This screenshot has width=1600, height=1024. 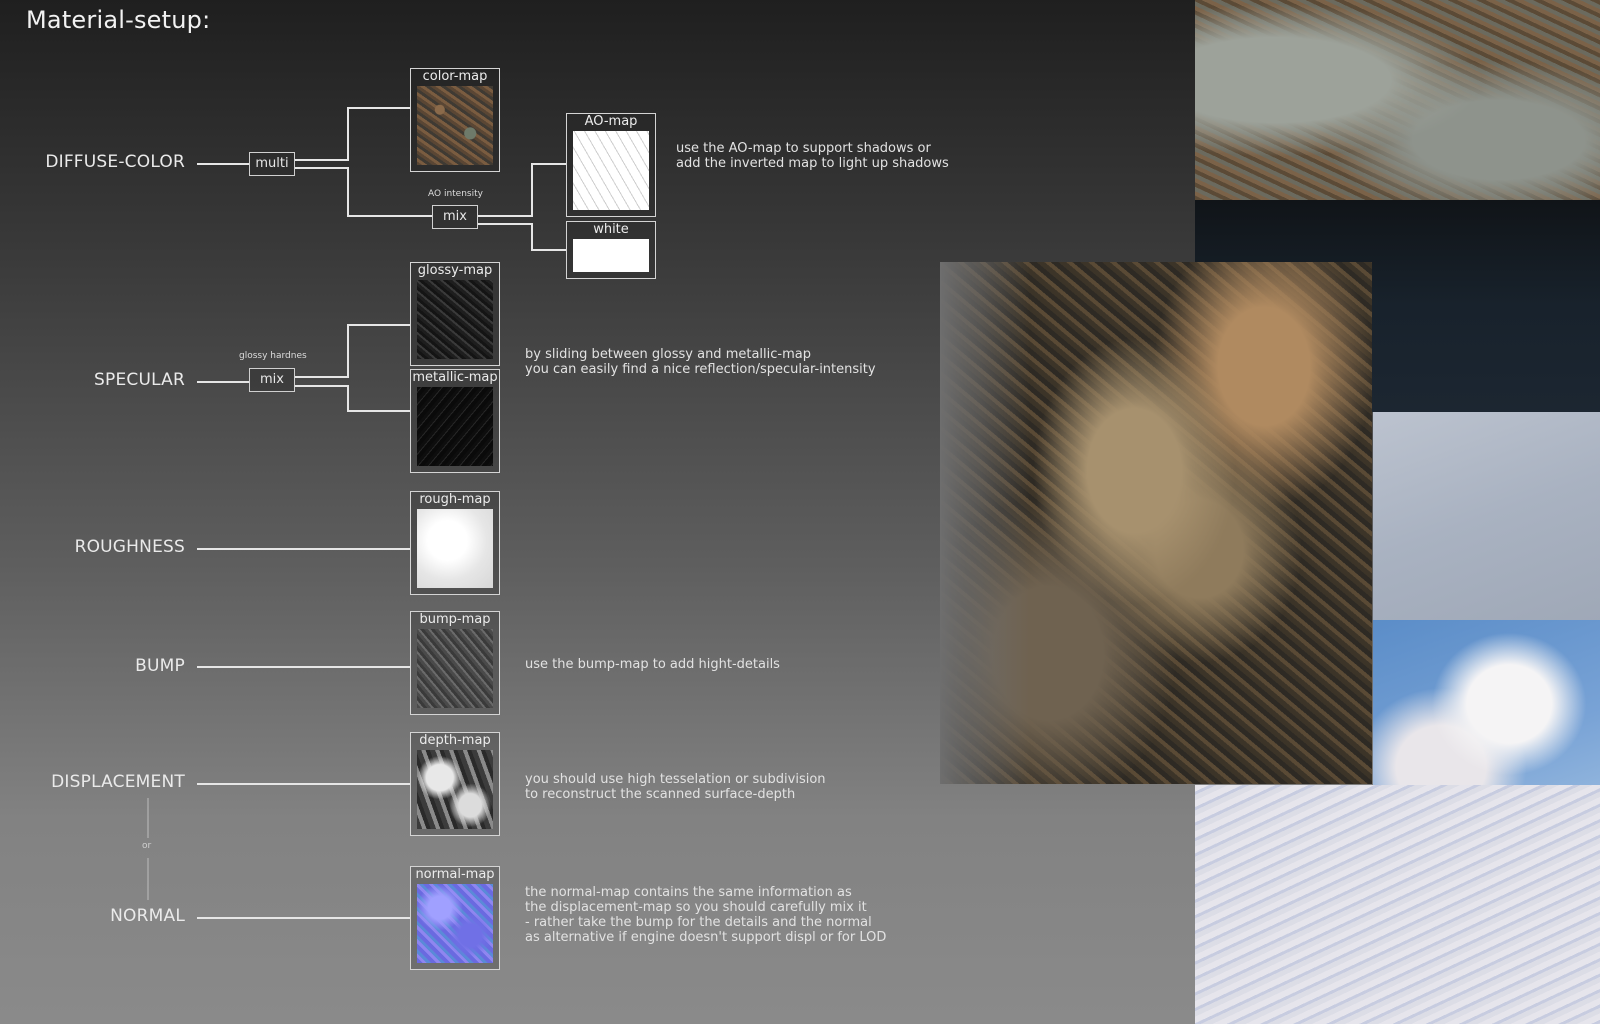 What do you see at coordinates (455, 548) in the screenshot?
I see `rough-map-thumbnail` at bounding box center [455, 548].